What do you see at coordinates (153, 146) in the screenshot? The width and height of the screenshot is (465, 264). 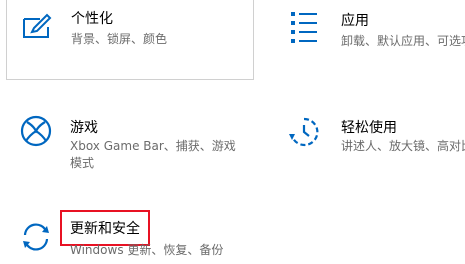 I see `tile-description: Xbox Game Bar、捕获、游戏` at bounding box center [153, 146].